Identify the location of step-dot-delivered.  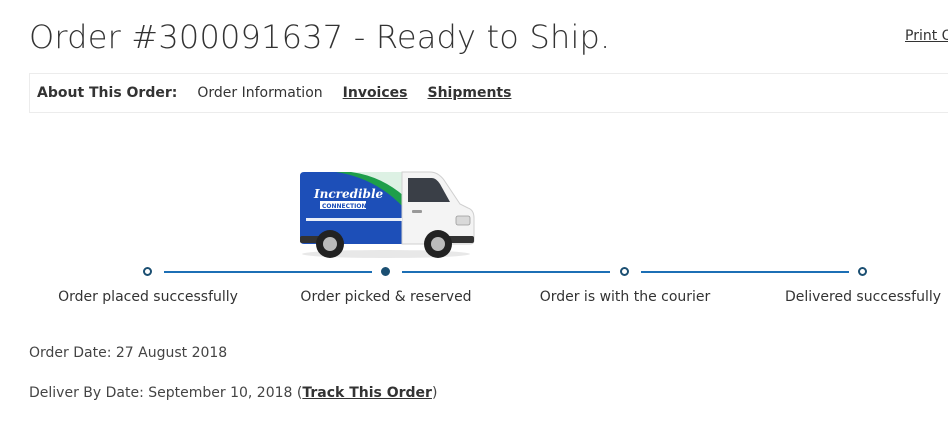
(862, 271).